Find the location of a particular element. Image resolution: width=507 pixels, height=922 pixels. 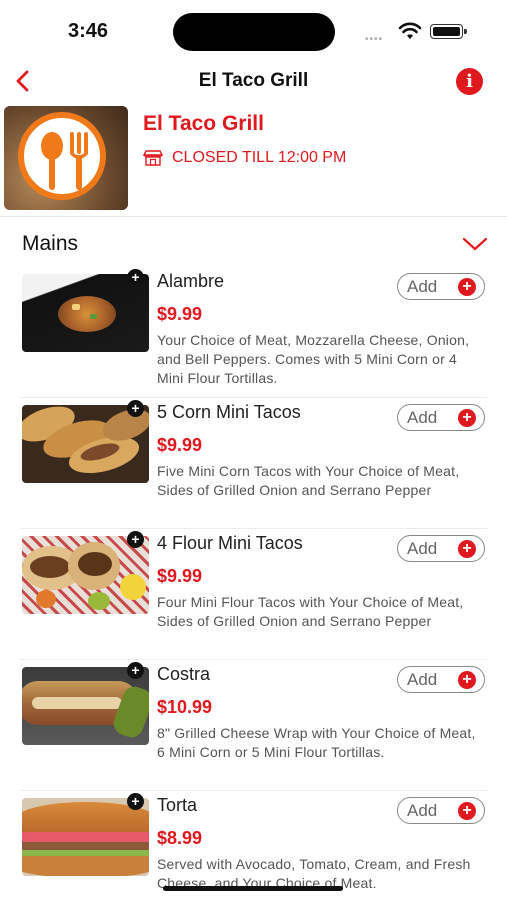

section-header-mains: Mains is located at coordinates (253, 244).